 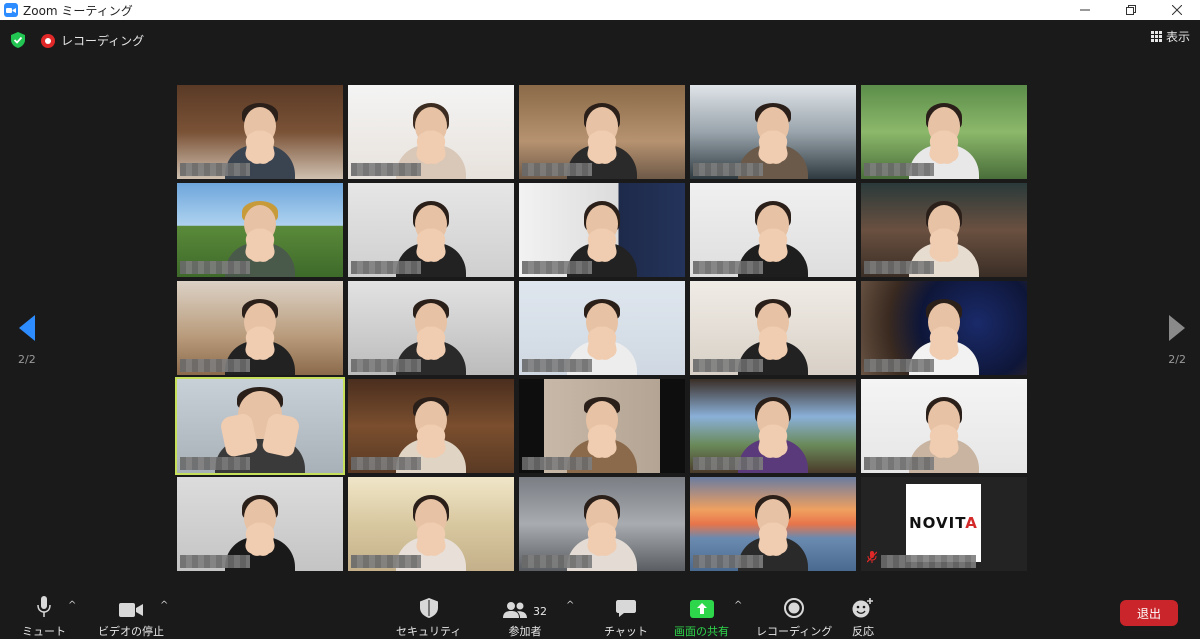 I want to click on page-indicator-left: 2/2, so click(x=27, y=359).